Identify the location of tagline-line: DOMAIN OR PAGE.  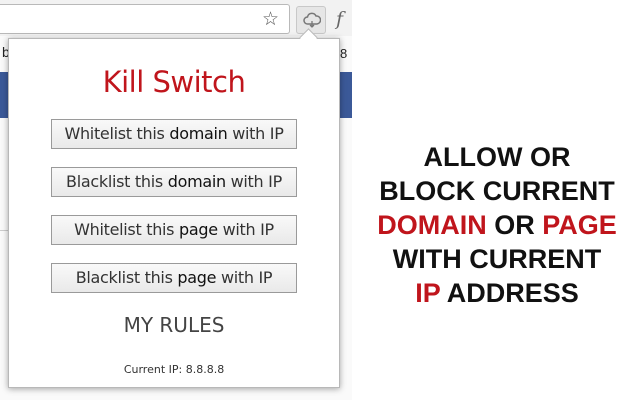
(497, 225).